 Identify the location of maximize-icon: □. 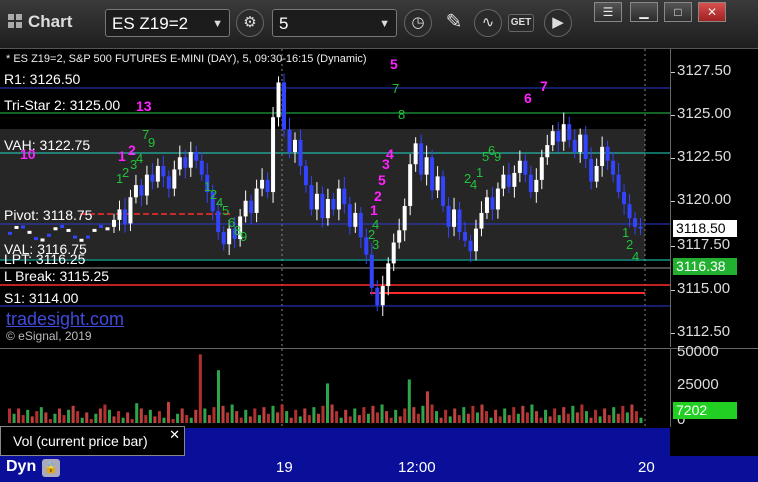
(678, 12).